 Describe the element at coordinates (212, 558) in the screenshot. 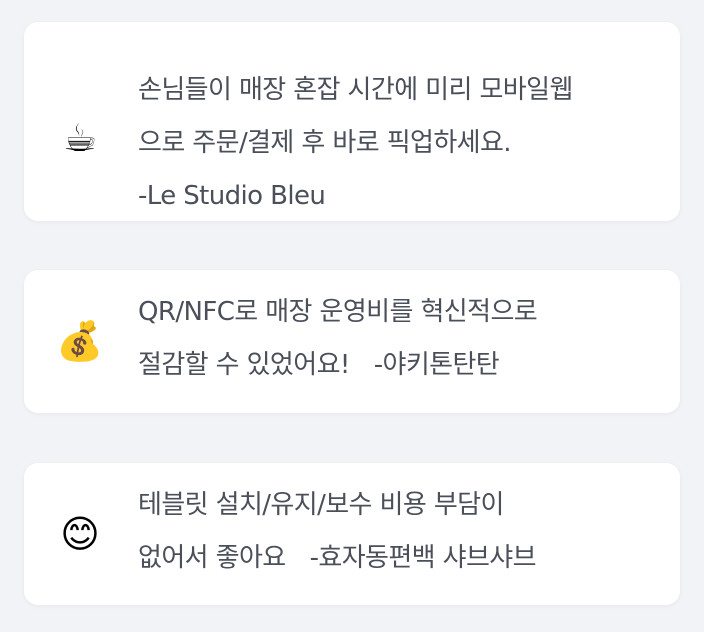

I see `testimonial-line: 없어서 좋아요` at that location.